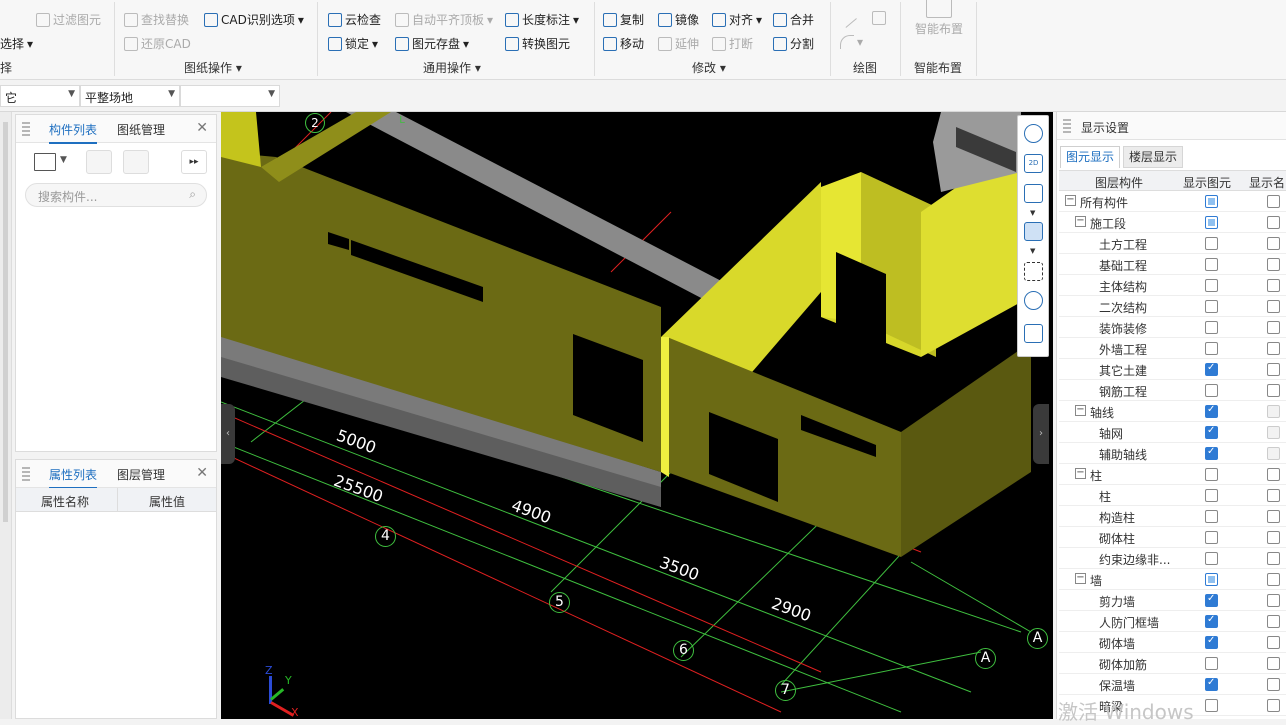  Describe the element at coordinates (402, 122) in the screenshot. I see `axis-bubble: L` at that location.